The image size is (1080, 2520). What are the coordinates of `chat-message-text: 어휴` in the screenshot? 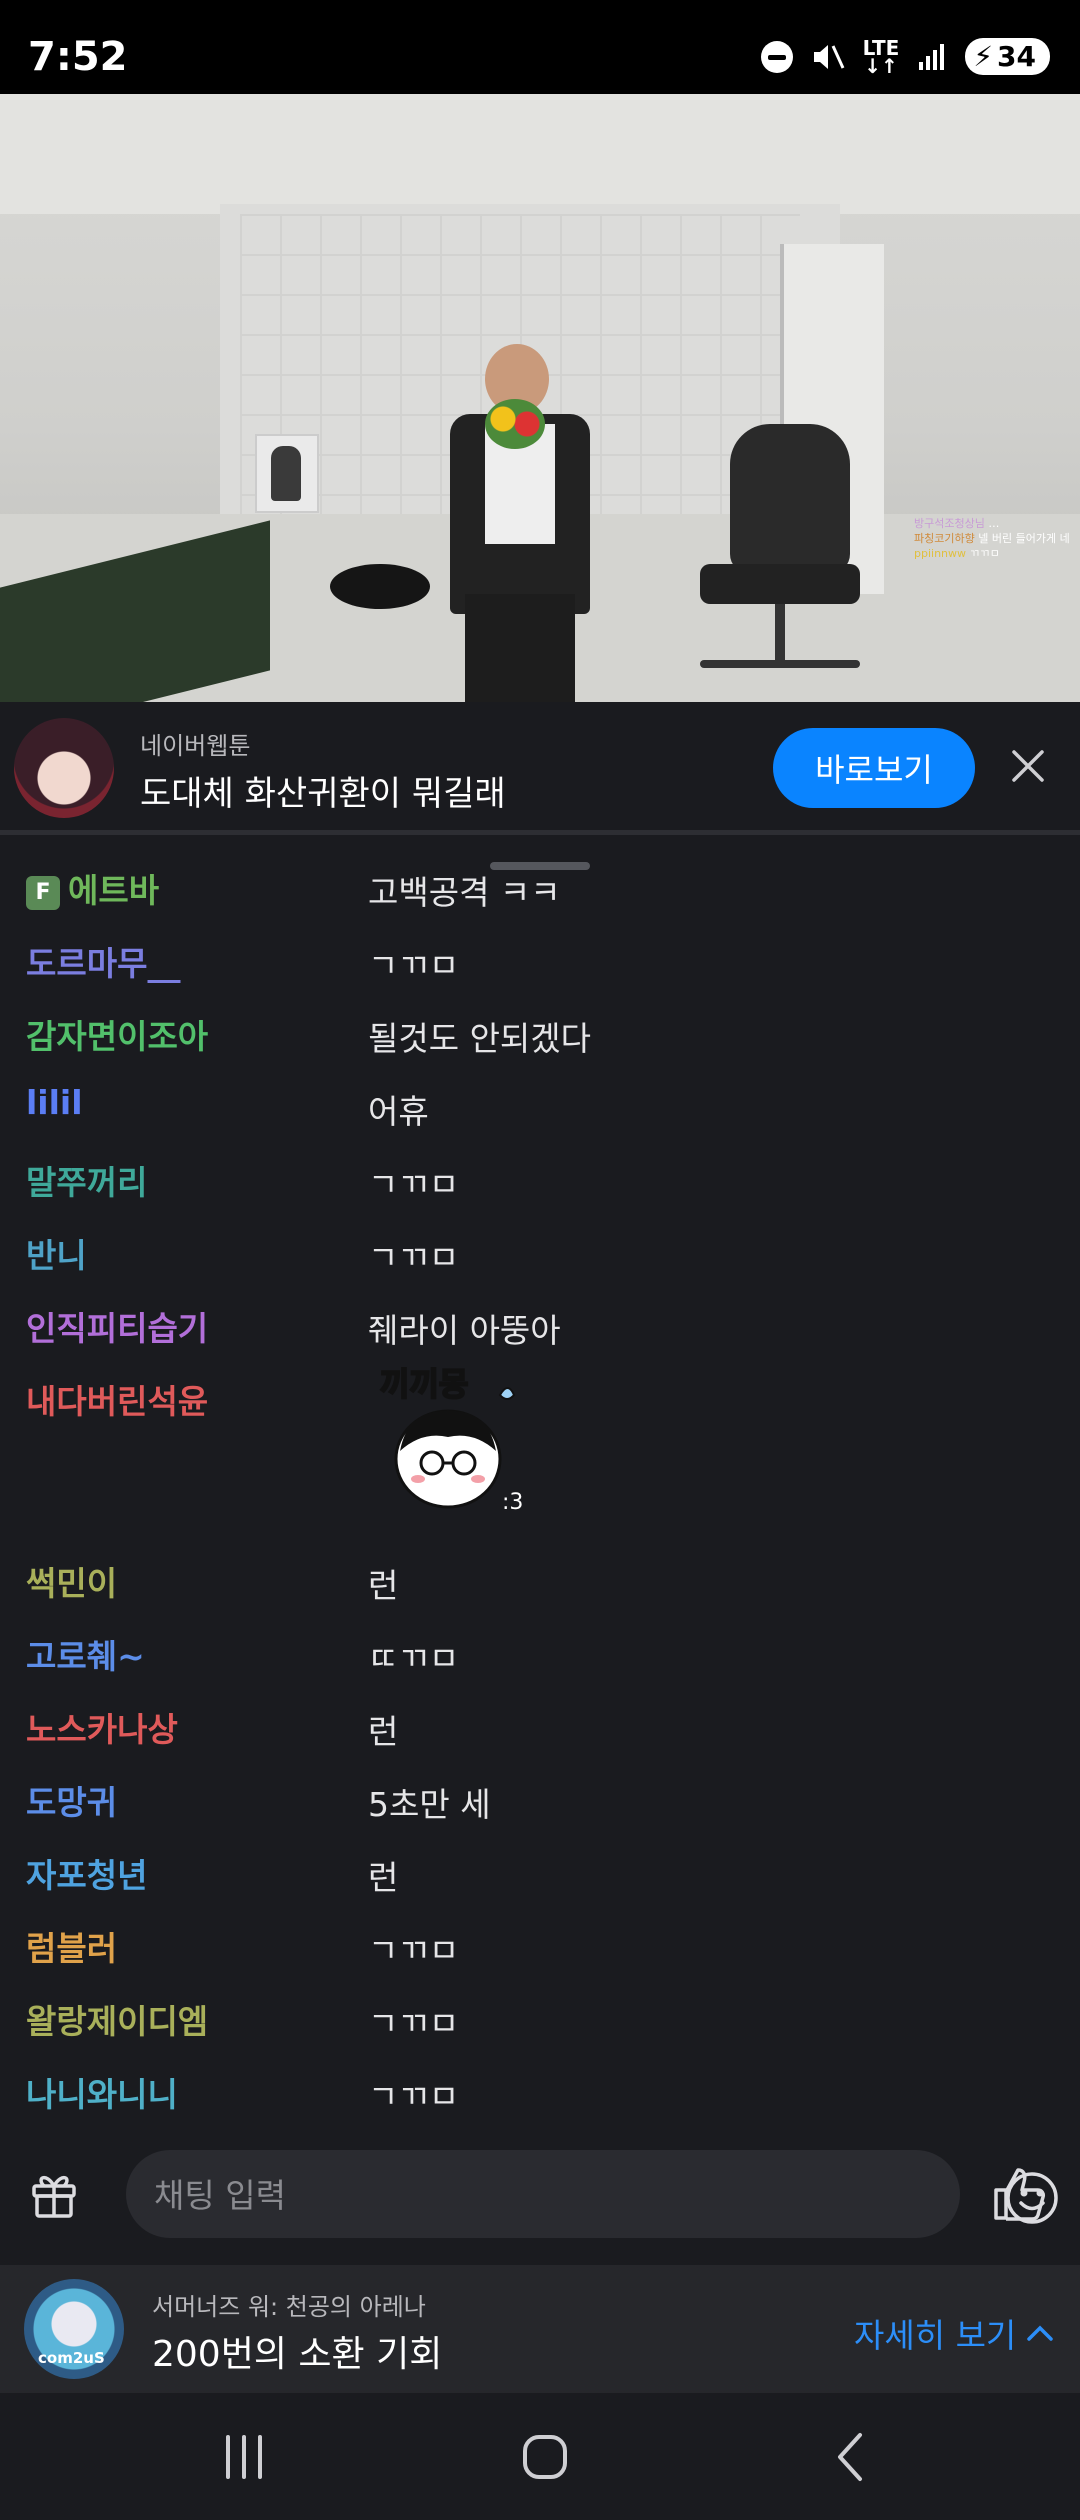 It's located at (398, 1111).